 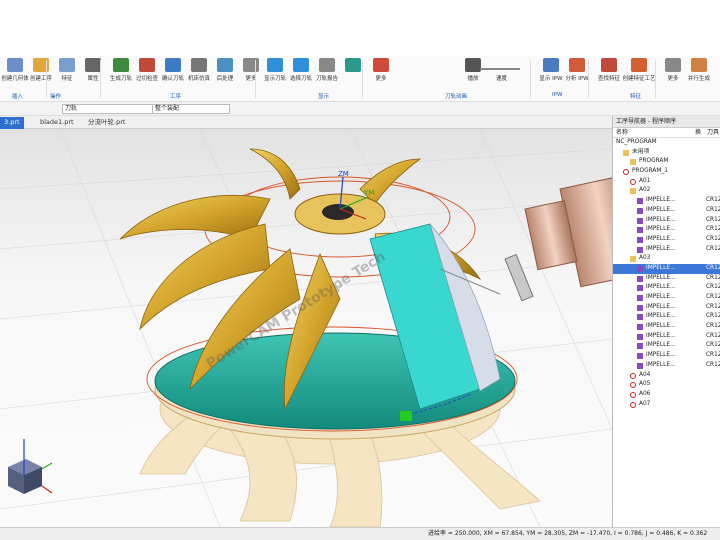 I want to click on ribbon-button-9: 更多, so click(x=251, y=70).